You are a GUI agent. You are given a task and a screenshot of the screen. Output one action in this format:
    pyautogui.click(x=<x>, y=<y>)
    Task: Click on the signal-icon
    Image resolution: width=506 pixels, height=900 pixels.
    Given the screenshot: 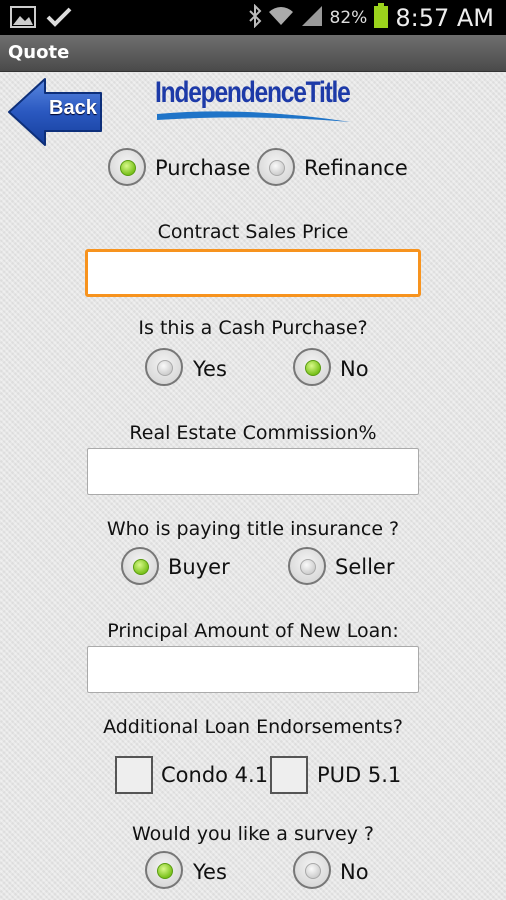 What is the action you would take?
    pyautogui.click(x=312, y=18)
    